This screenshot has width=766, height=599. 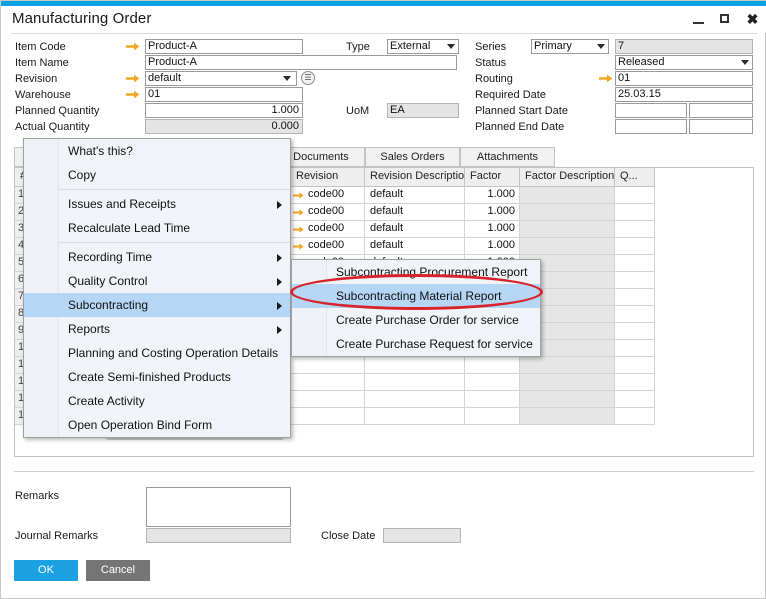 What do you see at coordinates (224, 46) in the screenshot?
I see `item-code-field: Product-A` at bounding box center [224, 46].